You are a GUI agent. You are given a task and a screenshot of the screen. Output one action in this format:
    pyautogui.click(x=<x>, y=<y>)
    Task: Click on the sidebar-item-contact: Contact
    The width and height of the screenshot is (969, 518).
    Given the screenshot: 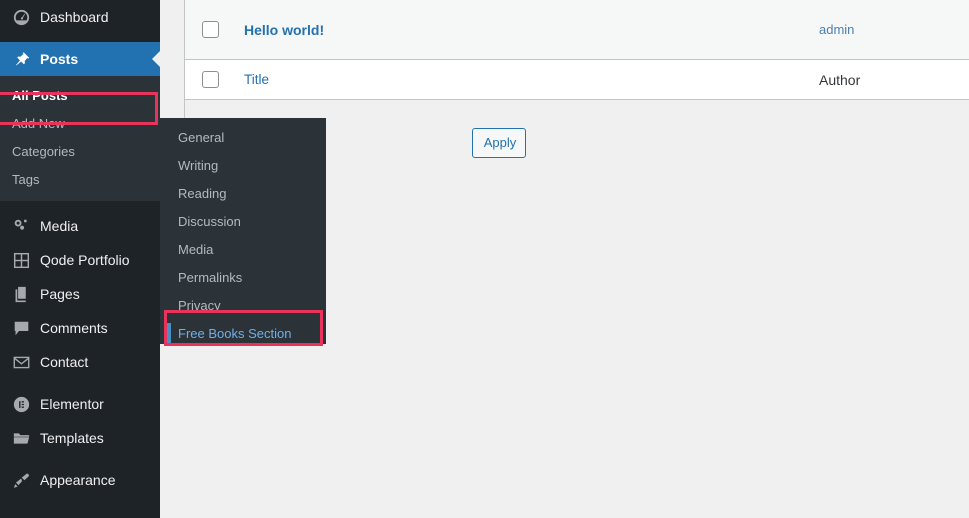 What is the action you would take?
    pyautogui.click(x=80, y=362)
    